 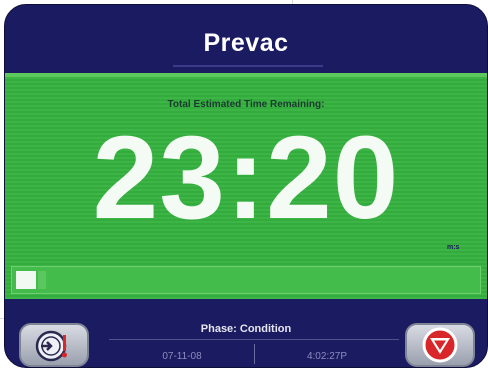 What do you see at coordinates (26, 280) in the screenshot?
I see `cycle-progress-fill` at bounding box center [26, 280].